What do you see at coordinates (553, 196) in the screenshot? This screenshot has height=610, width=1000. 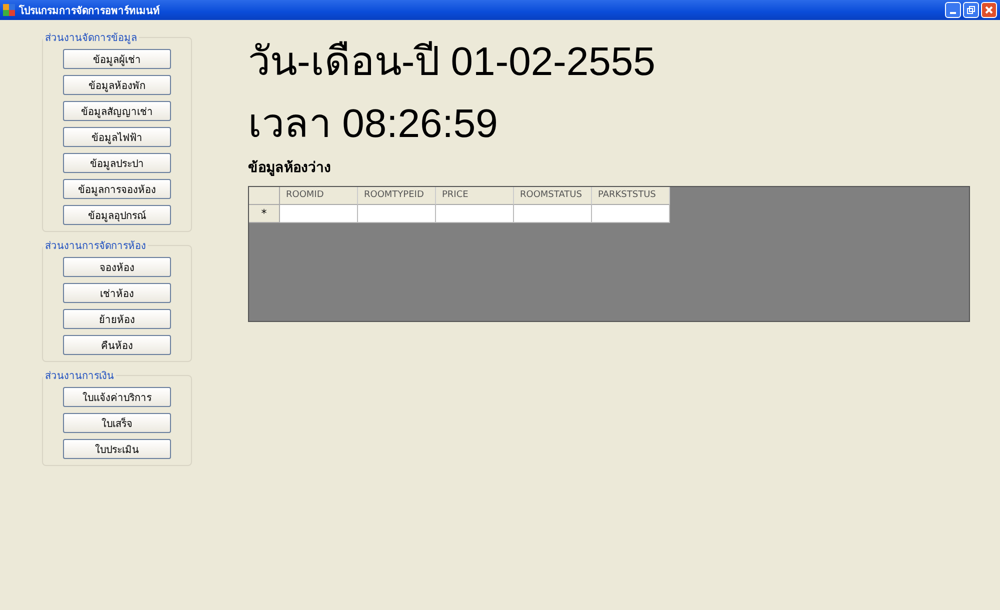 I see `column-header: ROOMSTATUS` at bounding box center [553, 196].